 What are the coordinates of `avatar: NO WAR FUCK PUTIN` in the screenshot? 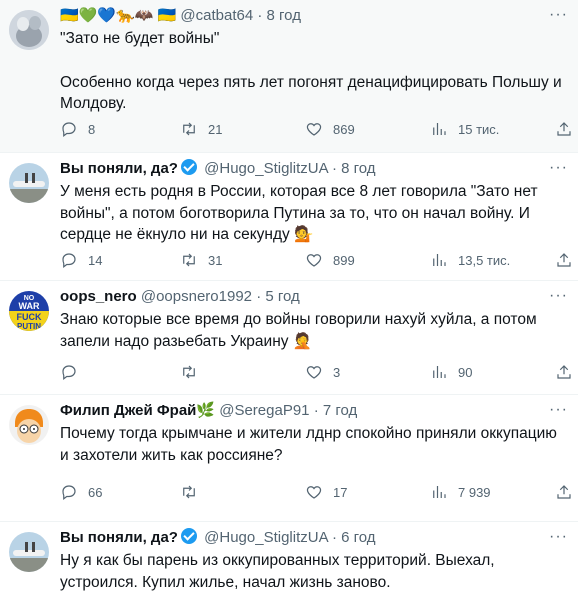 It's located at (29, 311).